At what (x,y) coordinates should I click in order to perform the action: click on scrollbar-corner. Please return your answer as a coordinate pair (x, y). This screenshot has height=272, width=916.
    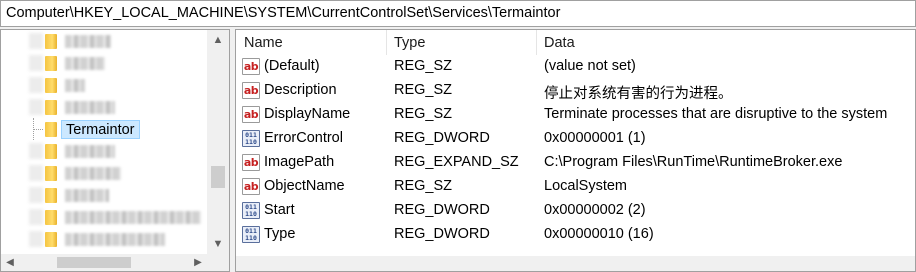
    Looking at the image, I should click on (218, 262).